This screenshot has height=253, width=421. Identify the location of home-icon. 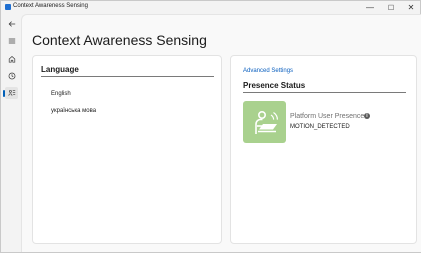
(11, 59).